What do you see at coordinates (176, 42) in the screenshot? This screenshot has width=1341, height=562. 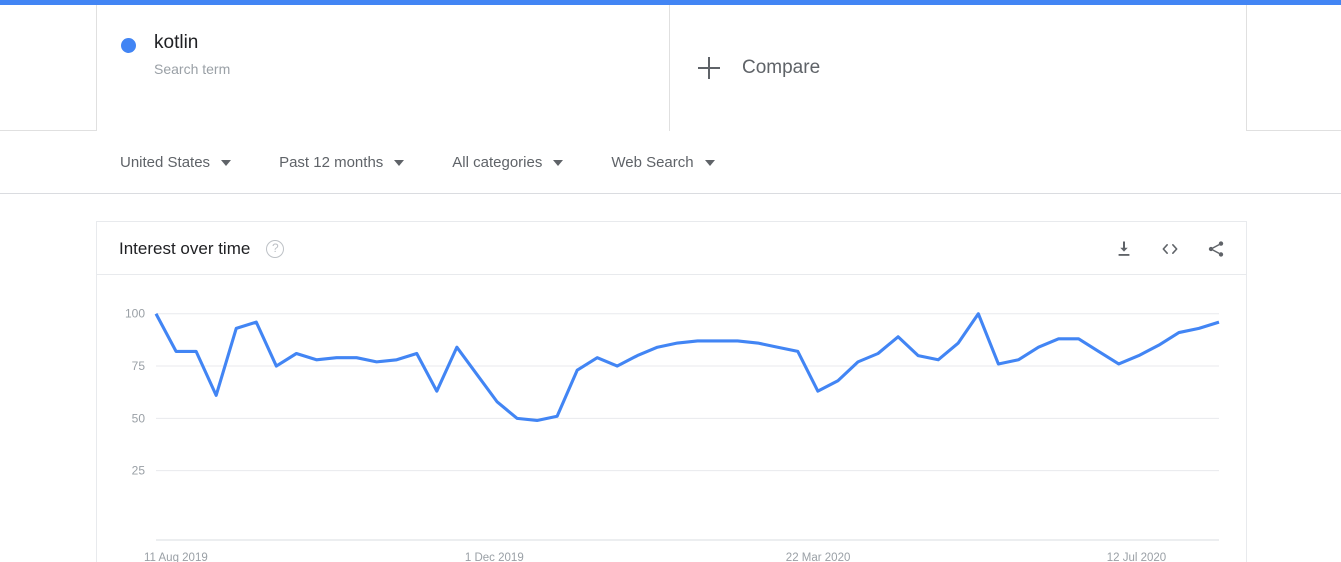 I see `search-term-label: kotlin` at bounding box center [176, 42].